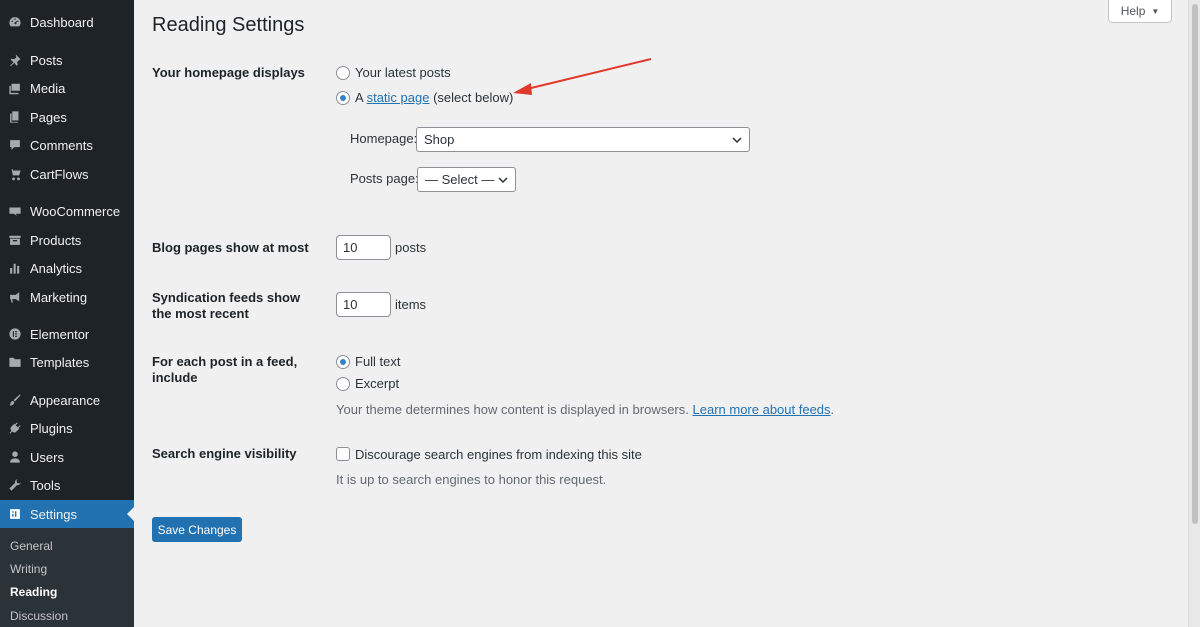 This screenshot has width=1200, height=627. I want to click on static-page-label: A static page (select below), so click(434, 98).